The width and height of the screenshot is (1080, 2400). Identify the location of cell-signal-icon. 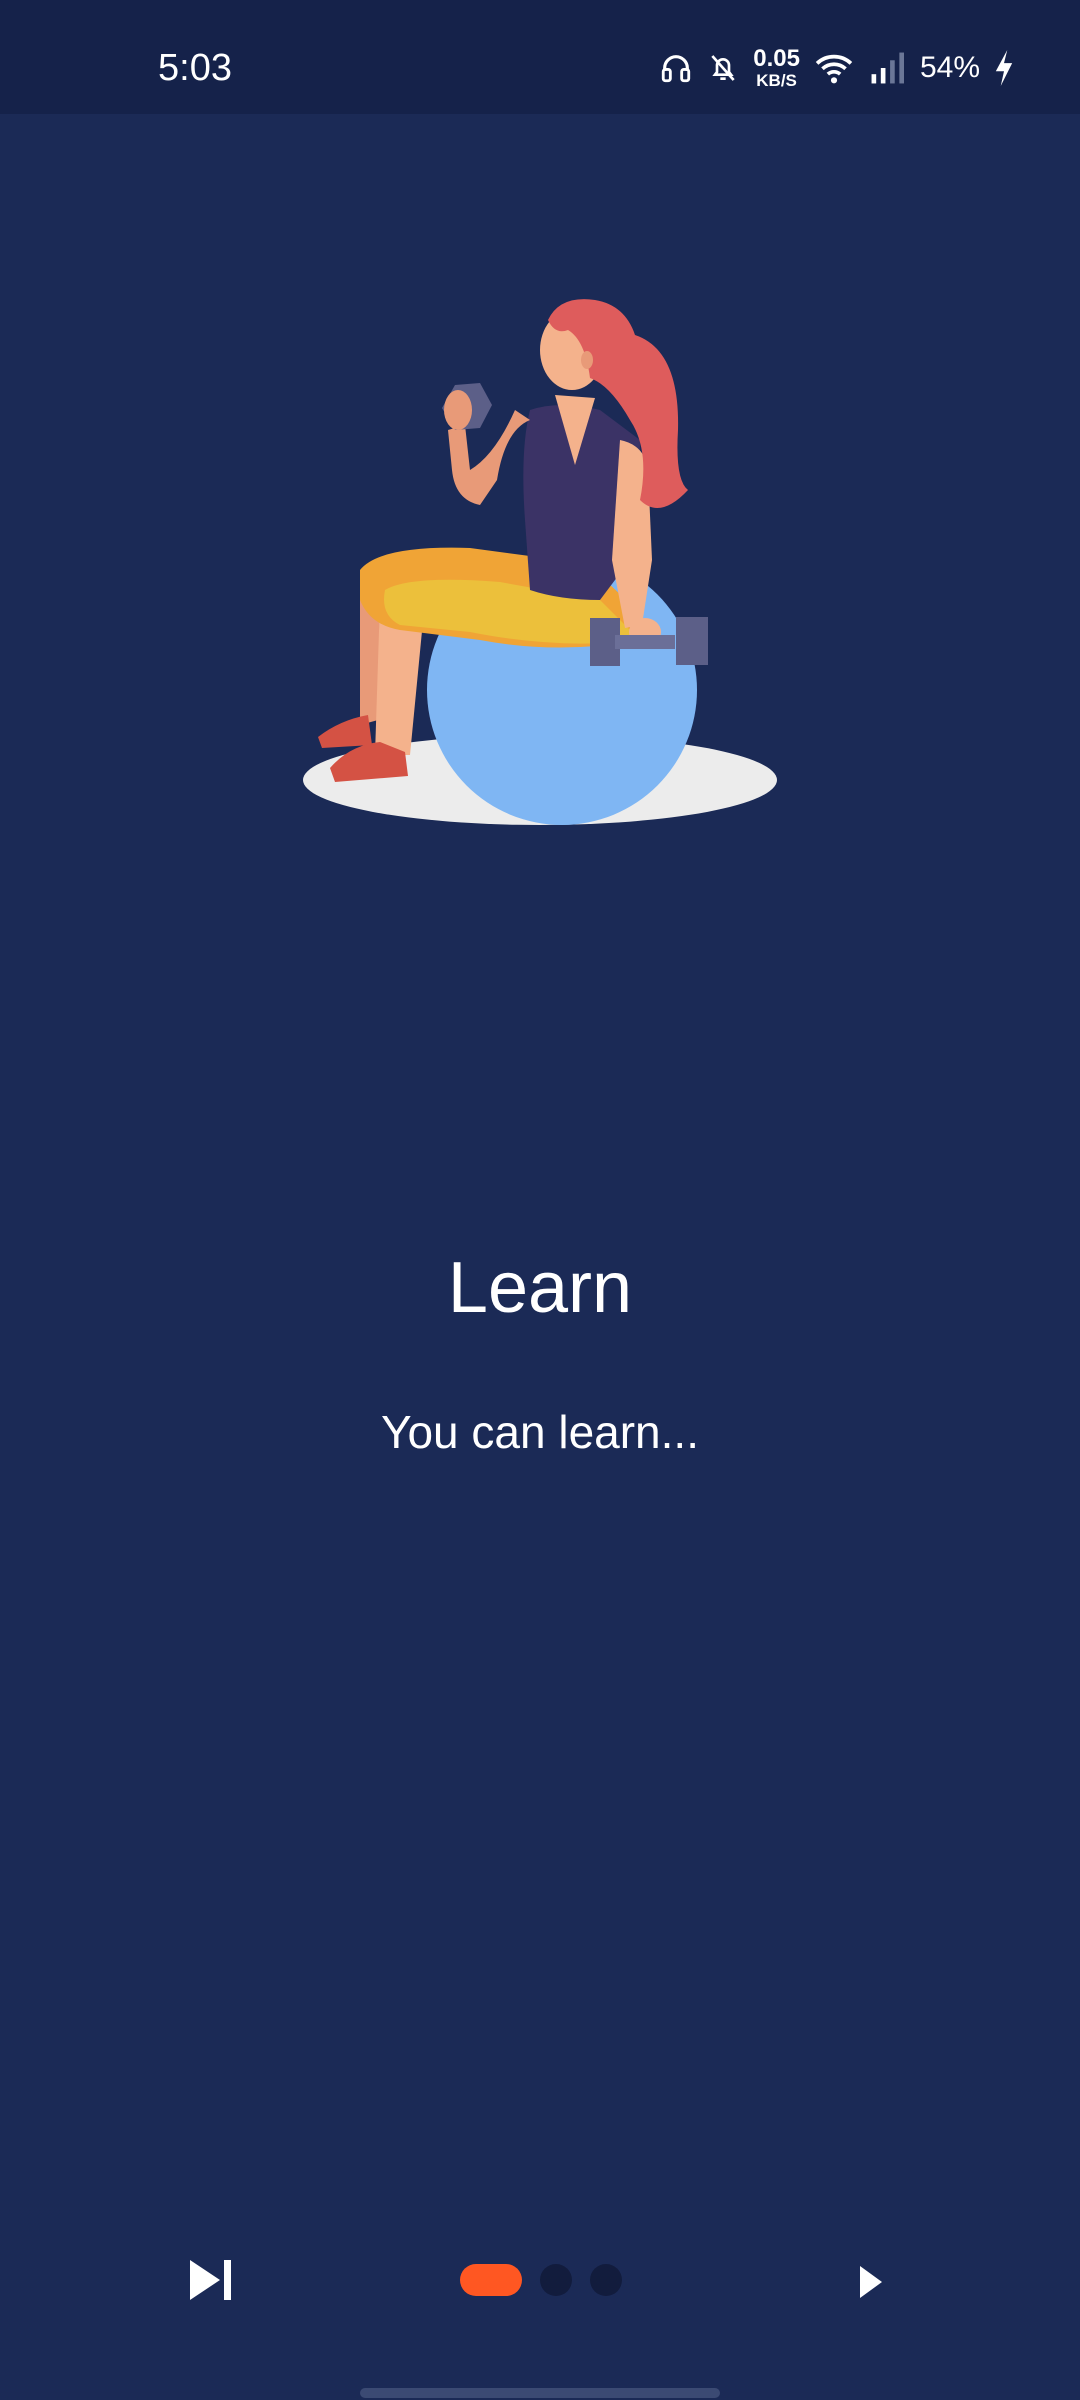
(887, 68).